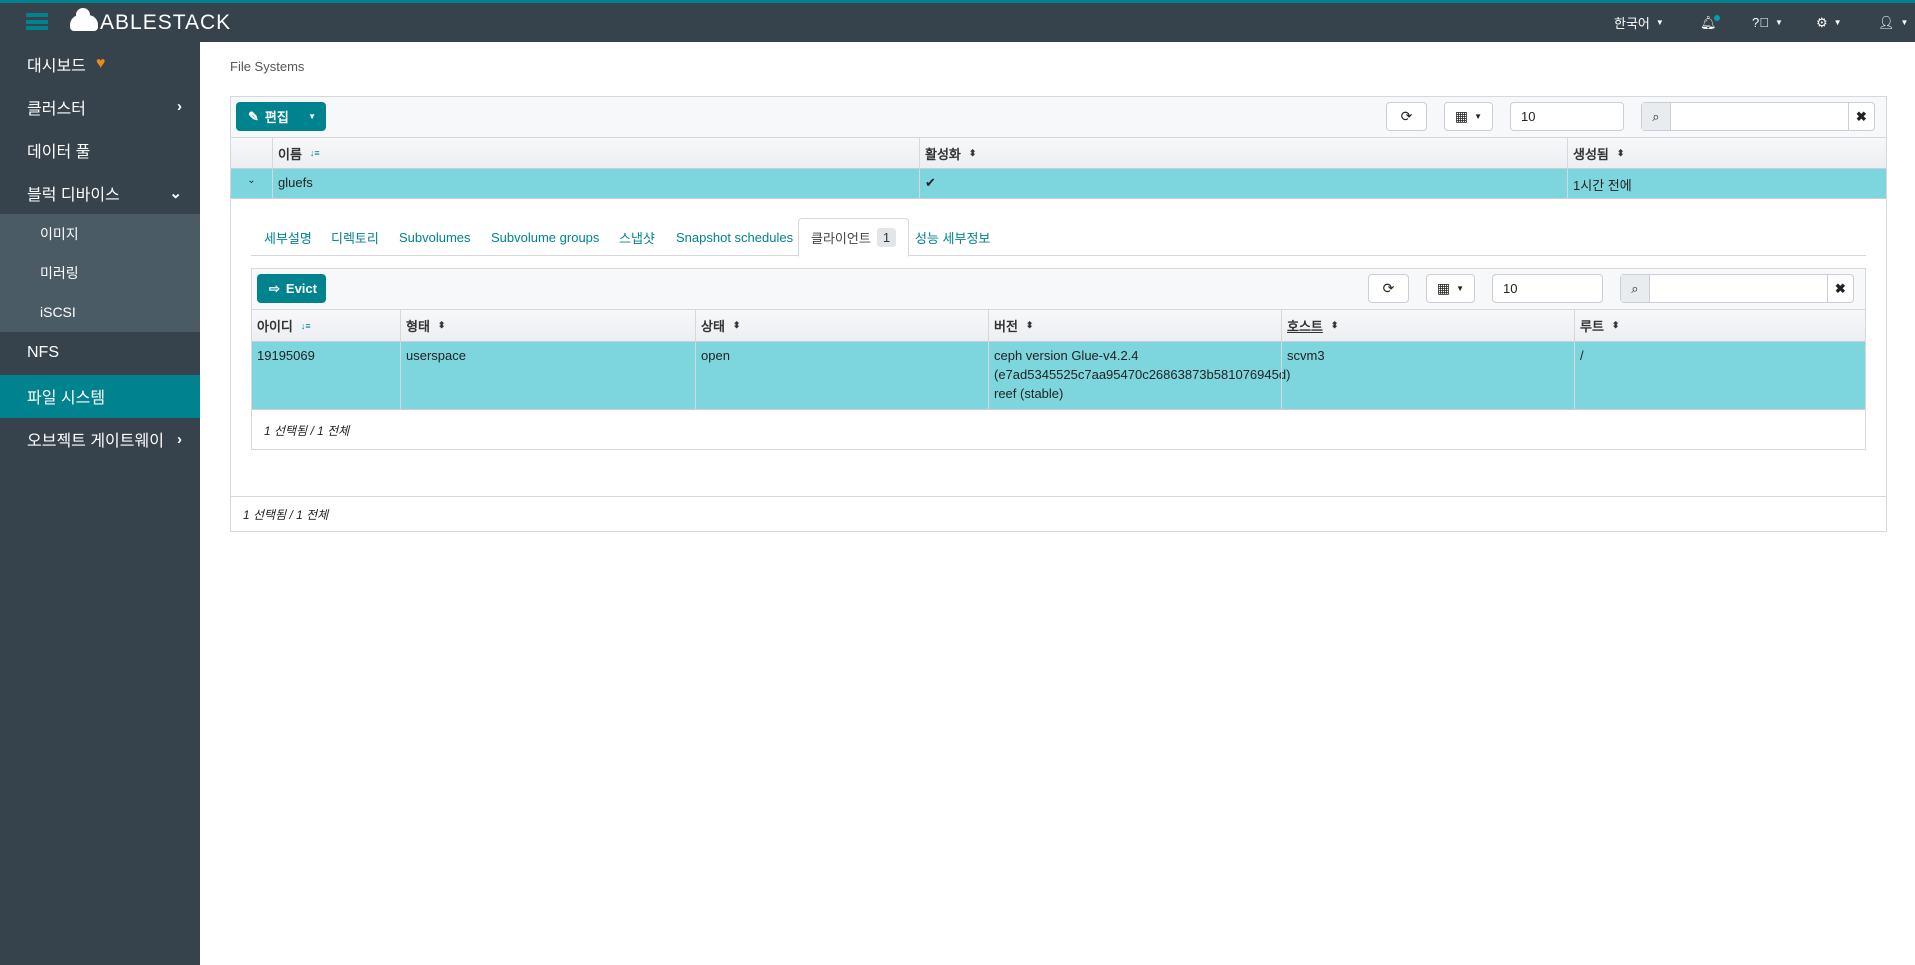 The height and width of the screenshot is (965, 1915). I want to click on heartbeat-icon: ♥, so click(100, 63).